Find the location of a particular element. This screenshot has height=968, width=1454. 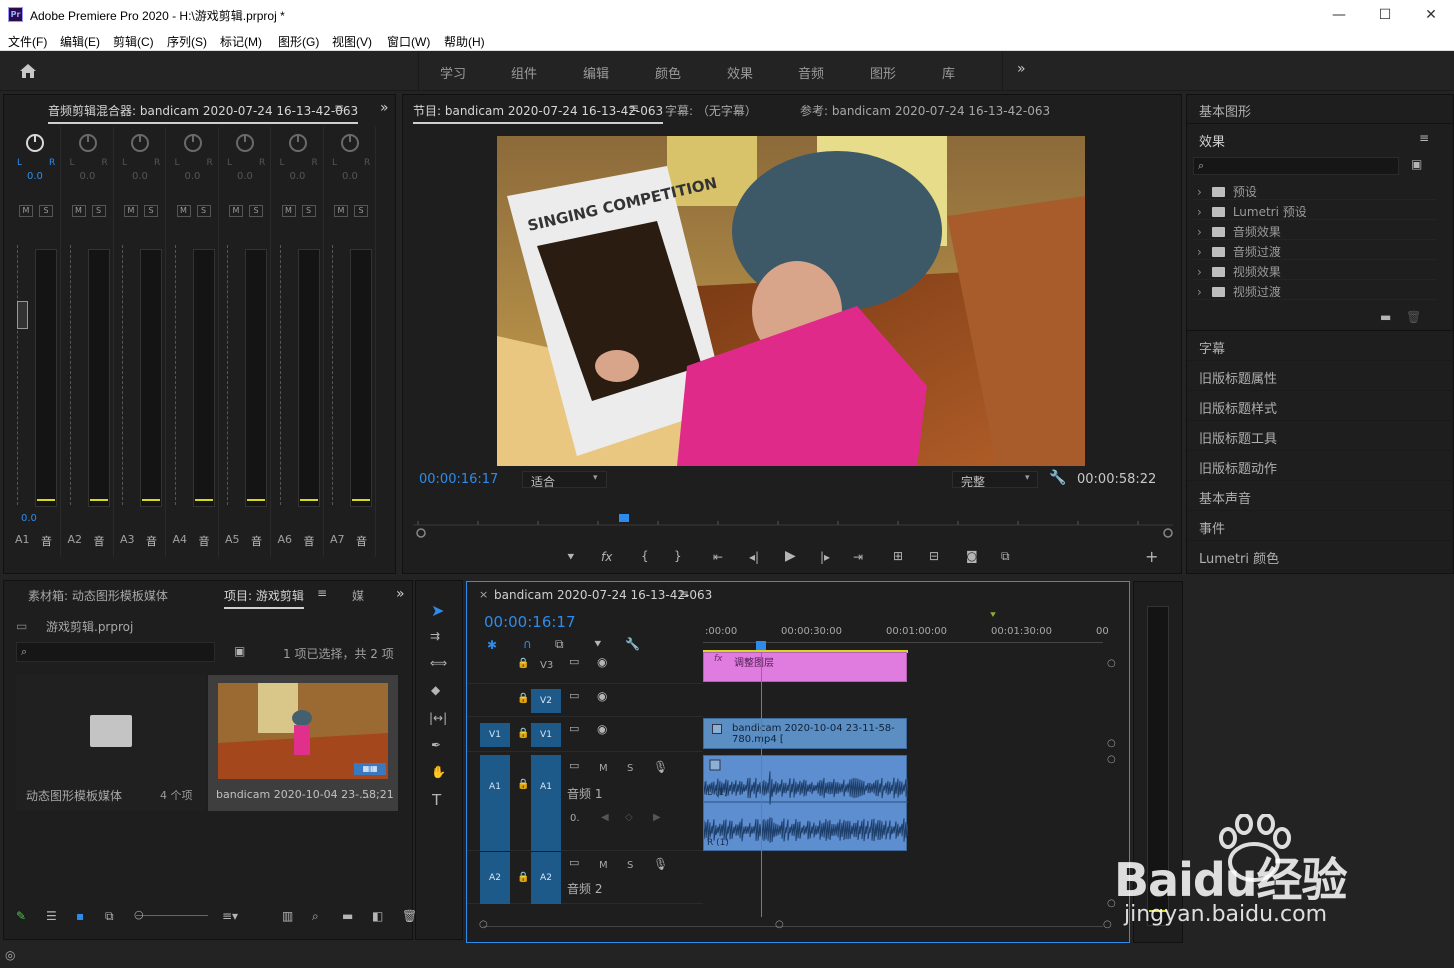

workspace-color: 颜色 is located at coordinates (668, 72).